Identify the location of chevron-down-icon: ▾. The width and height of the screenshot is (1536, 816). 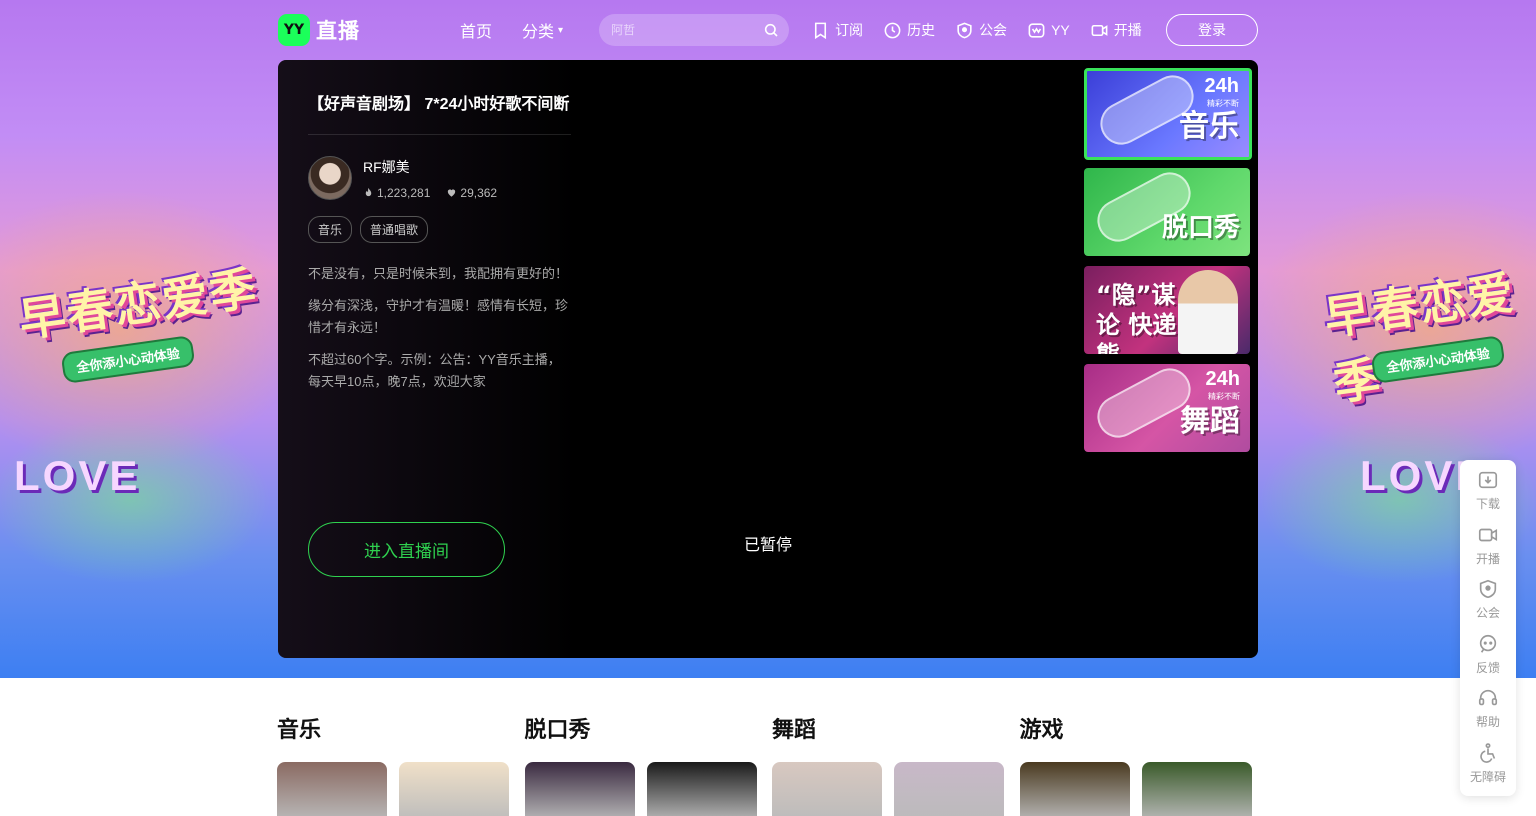
(561, 30).